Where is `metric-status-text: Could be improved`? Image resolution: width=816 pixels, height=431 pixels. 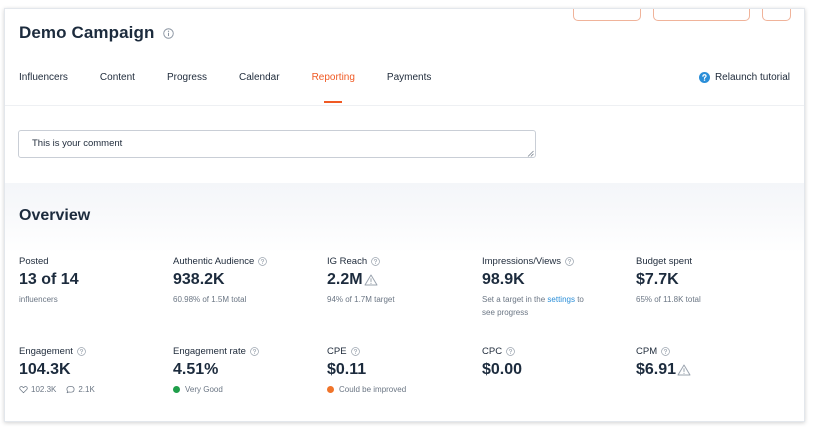 metric-status-text: Could be improved is located at coordinates (373, 389).